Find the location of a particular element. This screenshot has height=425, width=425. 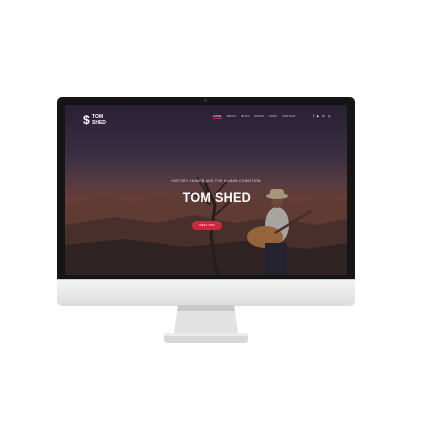

logo-text: TOM SHED is located at coordinates (99, 120).